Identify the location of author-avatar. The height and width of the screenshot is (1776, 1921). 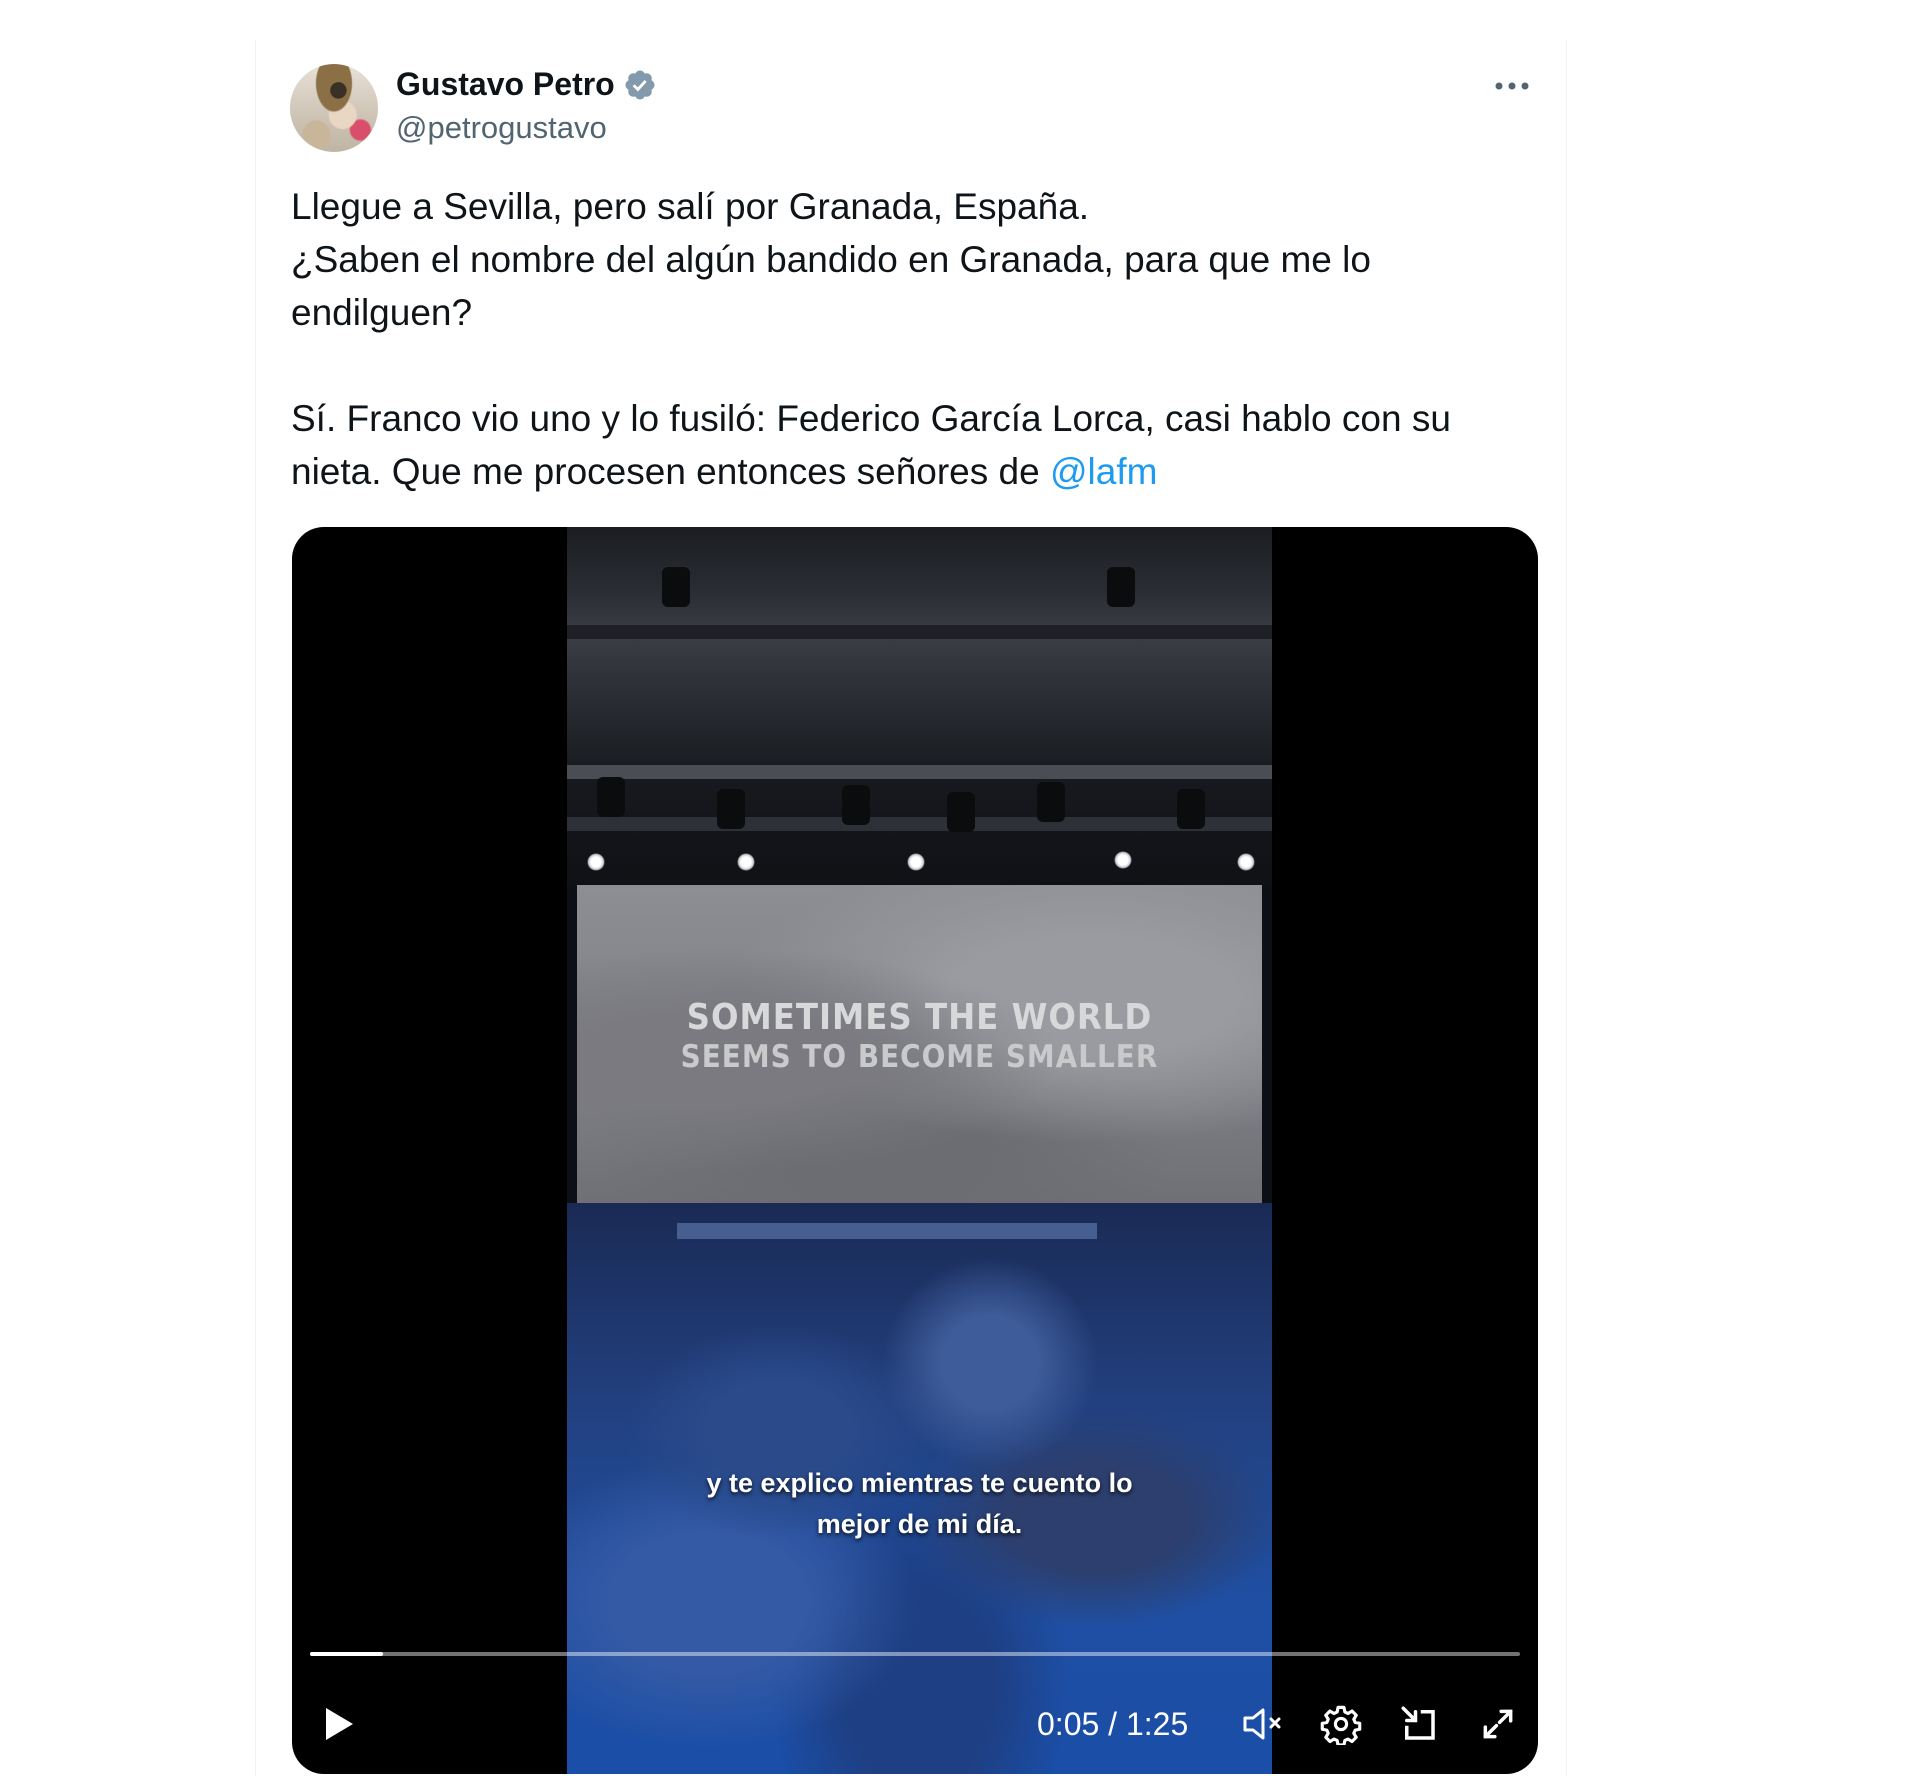
(334, 108).